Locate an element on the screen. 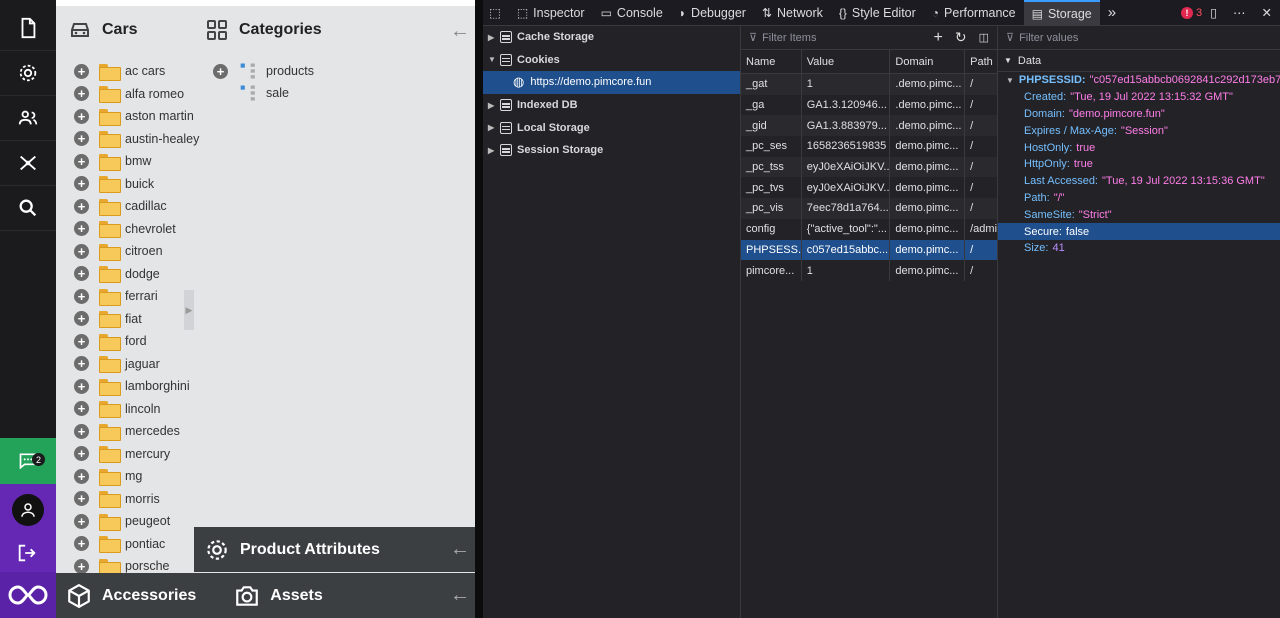 Image resolution: width=1280 pixels, height=618 pixels. cookie-property-row: Size: 41 is located at coordinates (1139, 248).